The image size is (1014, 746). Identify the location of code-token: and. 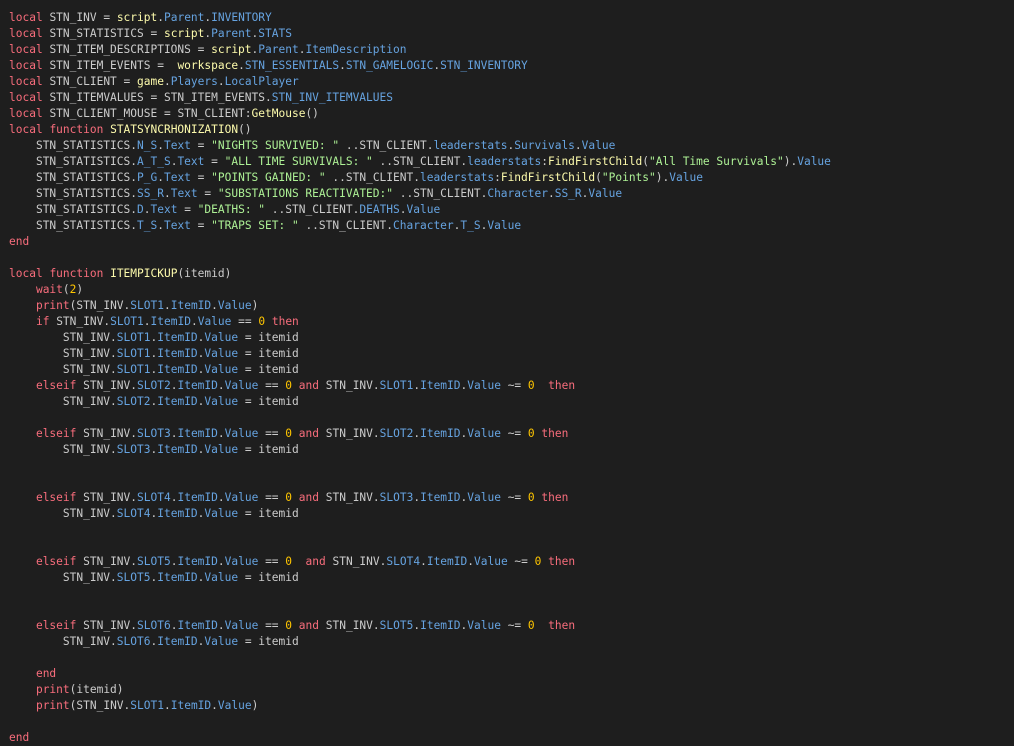
(308, 497).